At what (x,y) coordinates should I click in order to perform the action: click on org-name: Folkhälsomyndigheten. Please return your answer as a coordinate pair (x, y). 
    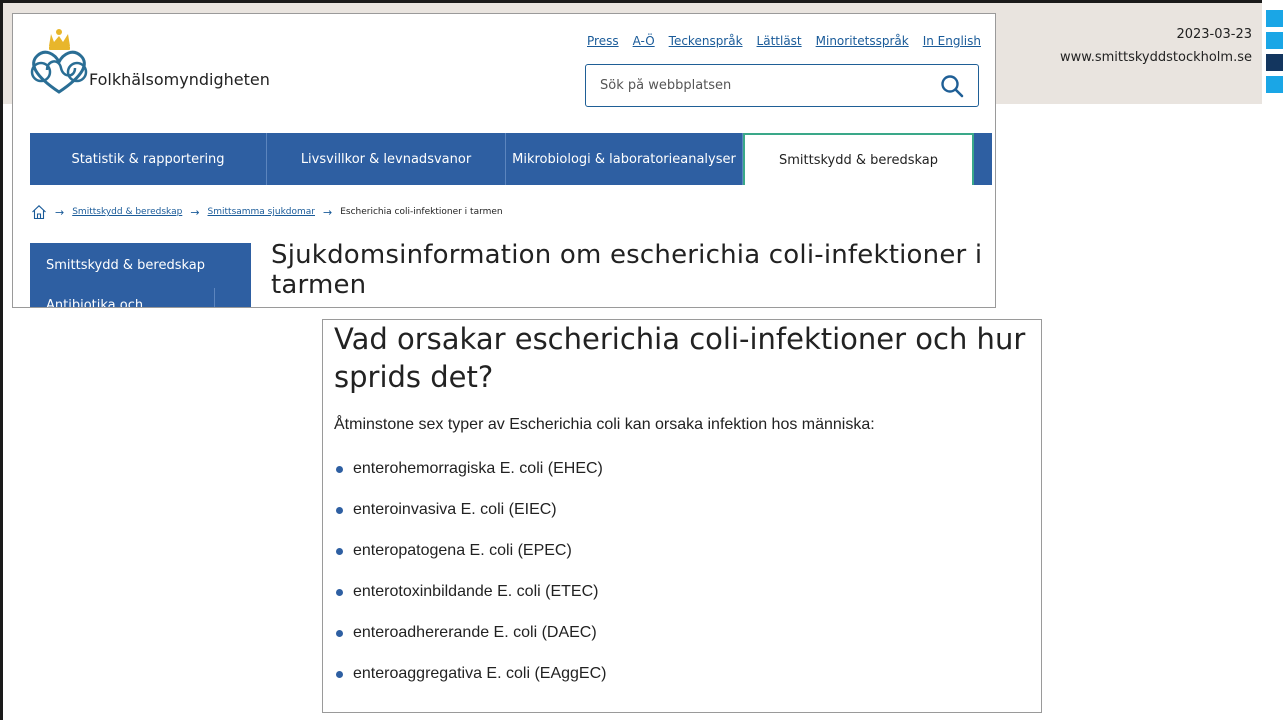
    Looking at the image, I should click on (179, 79).